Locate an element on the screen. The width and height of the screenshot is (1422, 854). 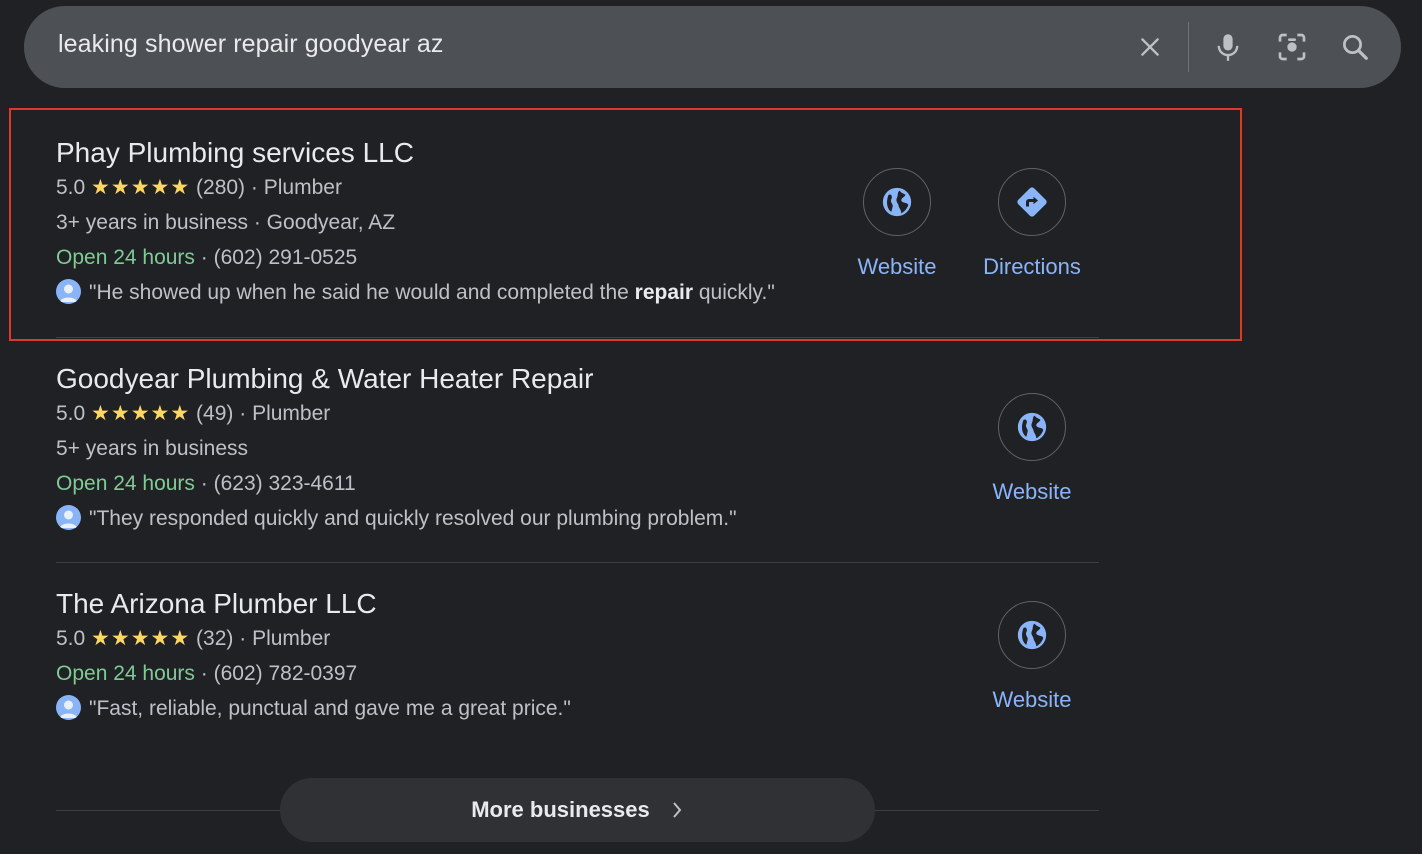
business-title: The Arizona Plumber LLC is located at coordinates (577, 604).